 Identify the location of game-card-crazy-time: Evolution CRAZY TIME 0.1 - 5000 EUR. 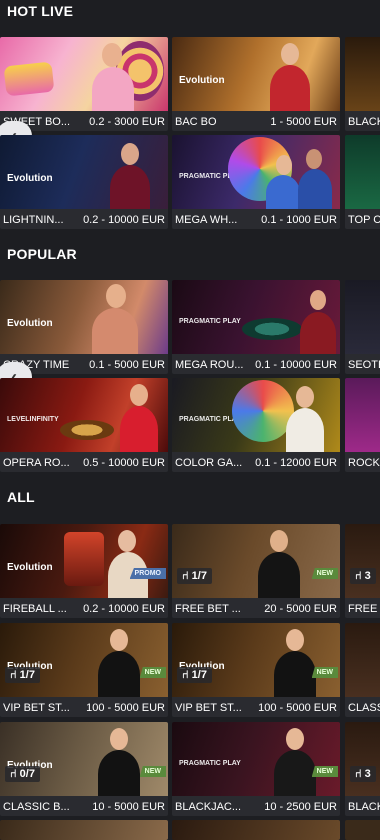
(84, 327).